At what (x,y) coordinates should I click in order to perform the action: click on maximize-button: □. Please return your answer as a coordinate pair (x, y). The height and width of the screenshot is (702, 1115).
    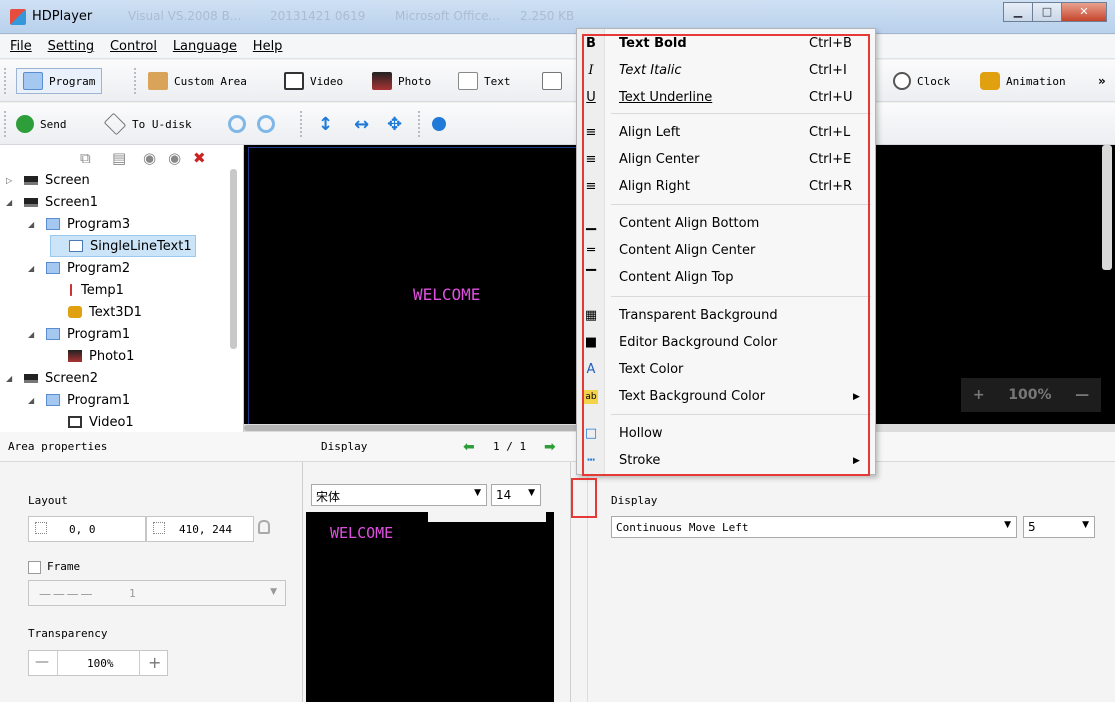
    Looking at the image, I should click on (1047, 12).